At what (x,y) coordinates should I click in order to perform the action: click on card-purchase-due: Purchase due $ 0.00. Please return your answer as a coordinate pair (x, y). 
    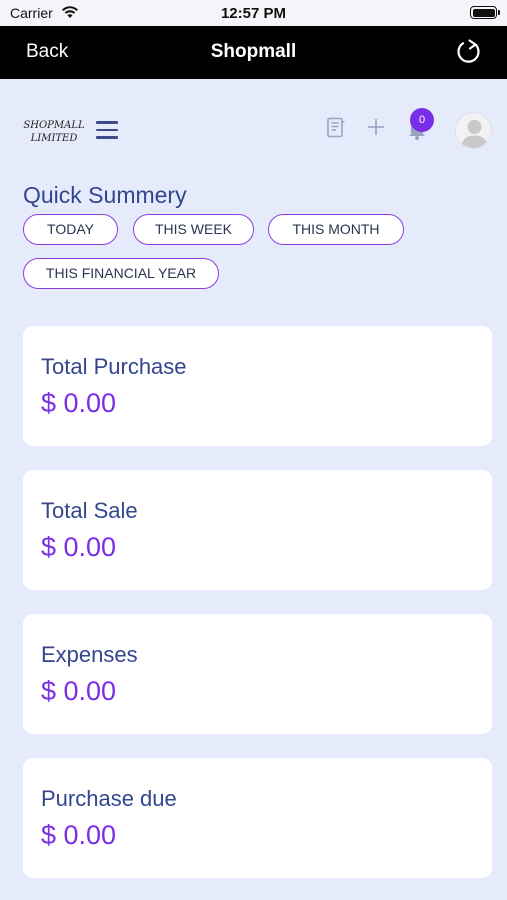
    Looking at the image, I should click on (257, 818).